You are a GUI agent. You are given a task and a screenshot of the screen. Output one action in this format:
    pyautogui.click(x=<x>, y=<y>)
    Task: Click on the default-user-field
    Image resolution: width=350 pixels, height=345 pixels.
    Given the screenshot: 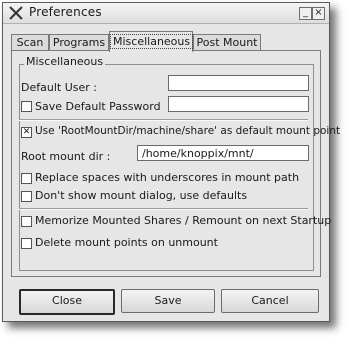 What is the action you would take?
    pyautogui.click(x=238, y=83)
    